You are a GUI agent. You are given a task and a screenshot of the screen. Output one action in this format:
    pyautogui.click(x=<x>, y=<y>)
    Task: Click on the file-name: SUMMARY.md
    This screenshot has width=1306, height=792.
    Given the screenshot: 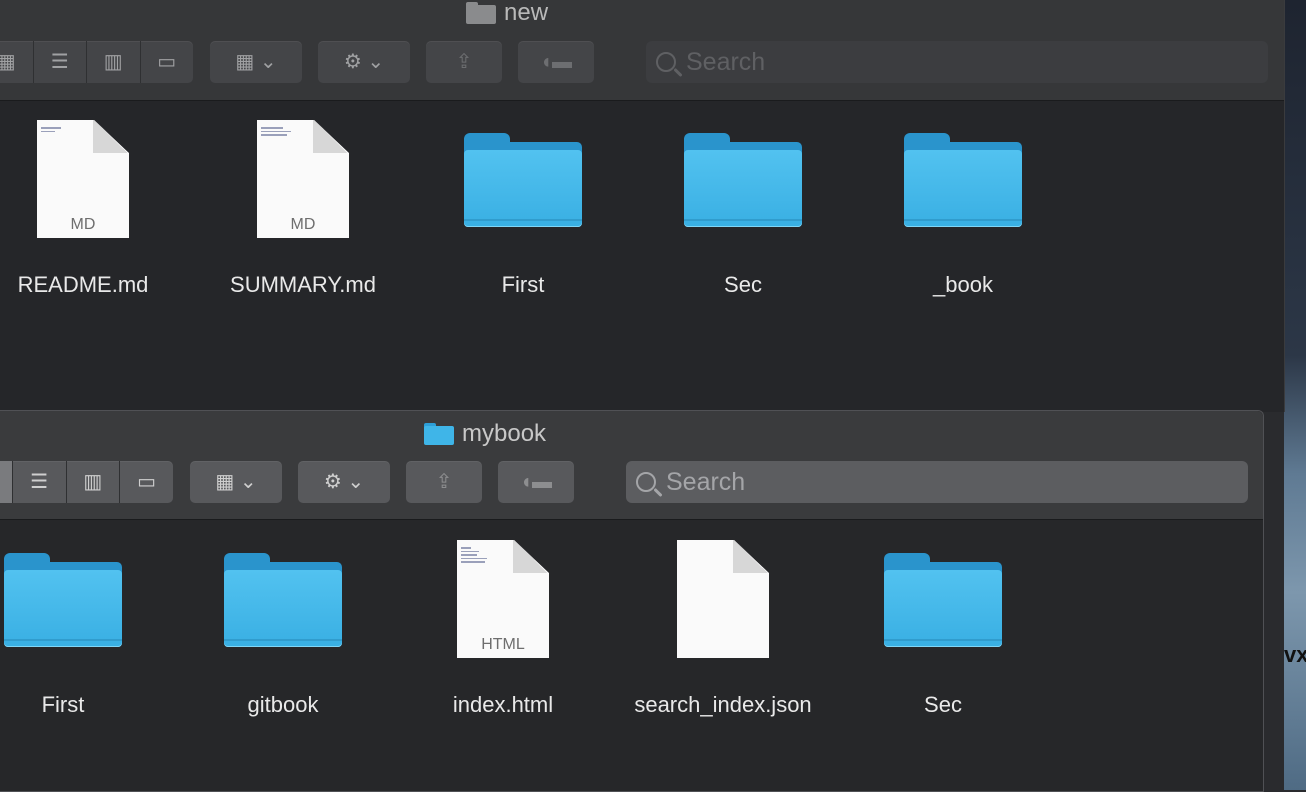 What is the action you would take?
    pyautogui.click(x=303, y=284)
    